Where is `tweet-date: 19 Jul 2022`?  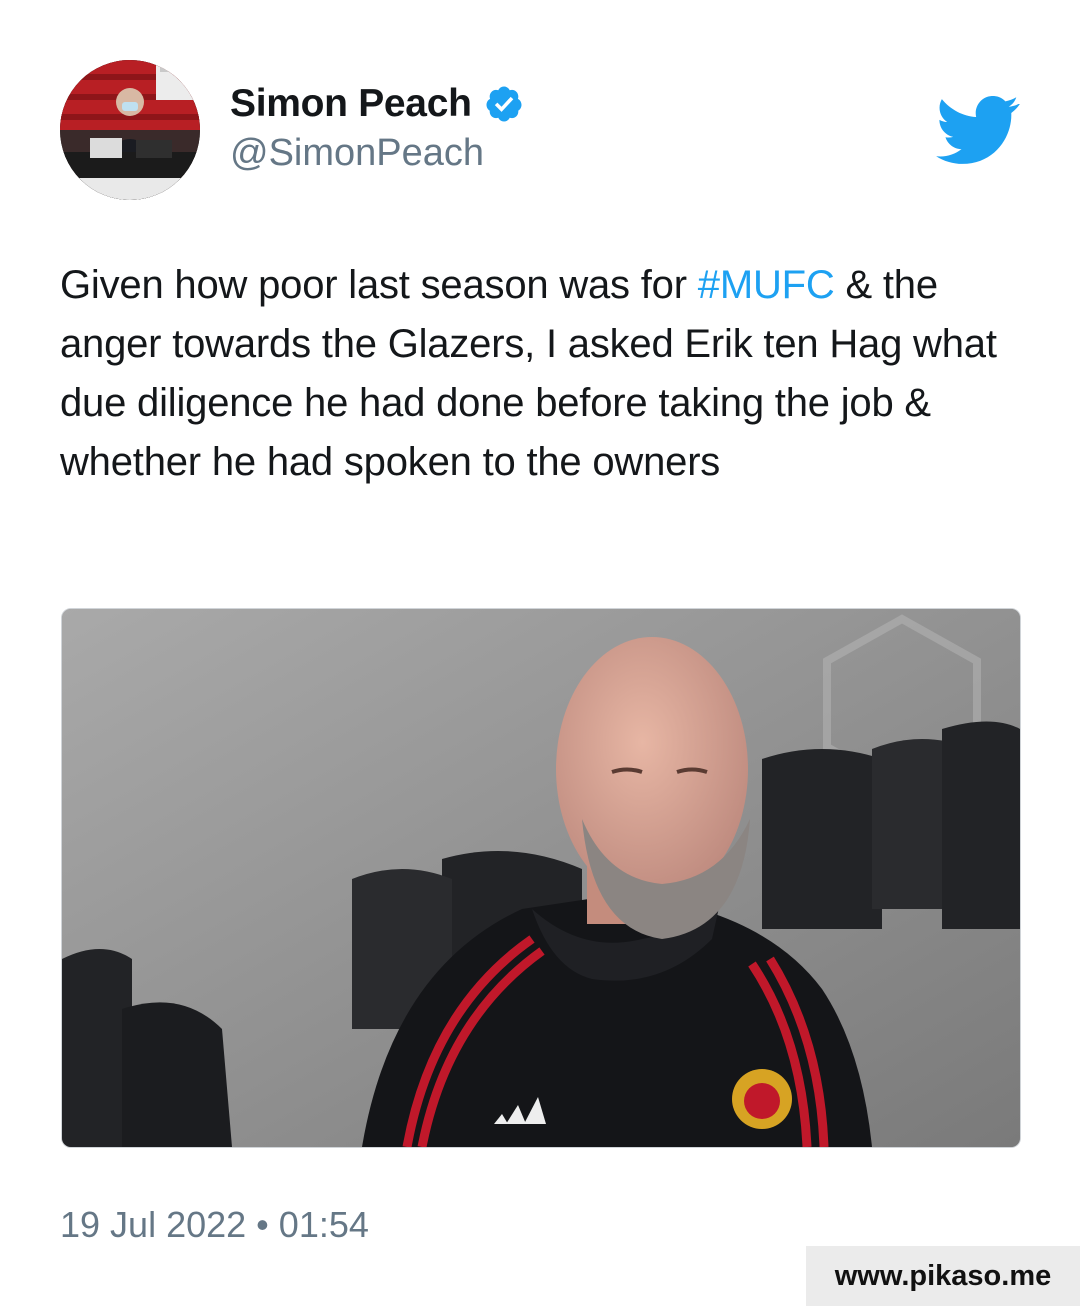 tweet-date: 19 Jul 2022 is located at coordinates (153, 1224).